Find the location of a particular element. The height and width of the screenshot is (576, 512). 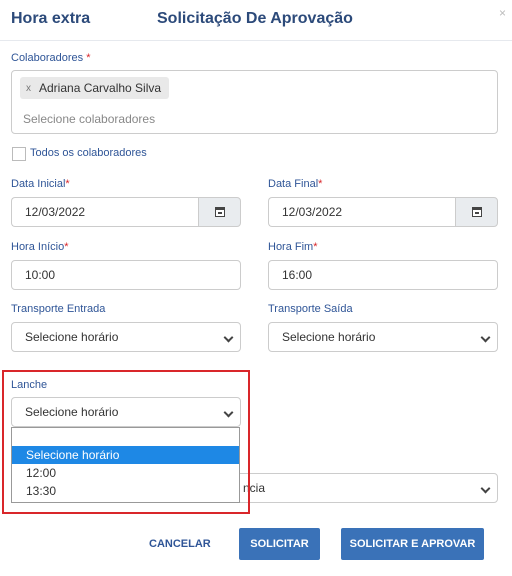

end-date-calendar-button is located at coordinates (476, 212).